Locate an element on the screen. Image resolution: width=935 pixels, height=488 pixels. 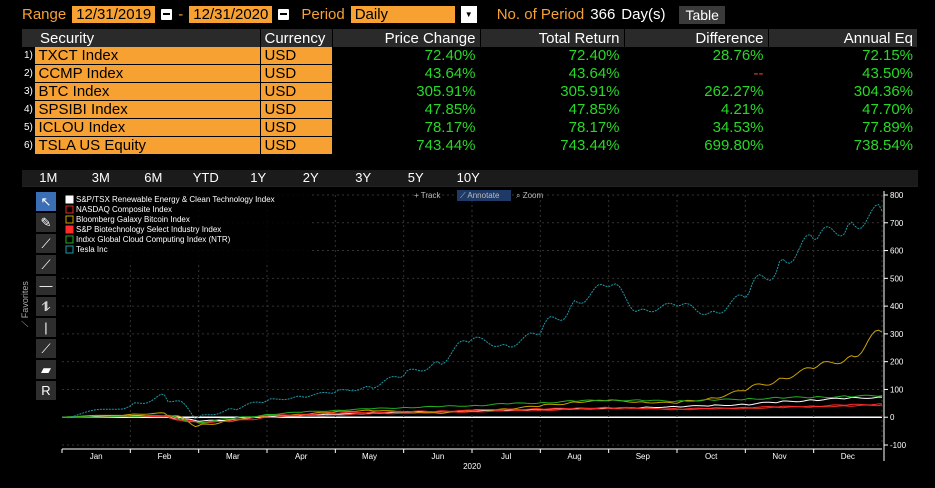
security-cell: BTC Index is located at coordinates (147, 91).